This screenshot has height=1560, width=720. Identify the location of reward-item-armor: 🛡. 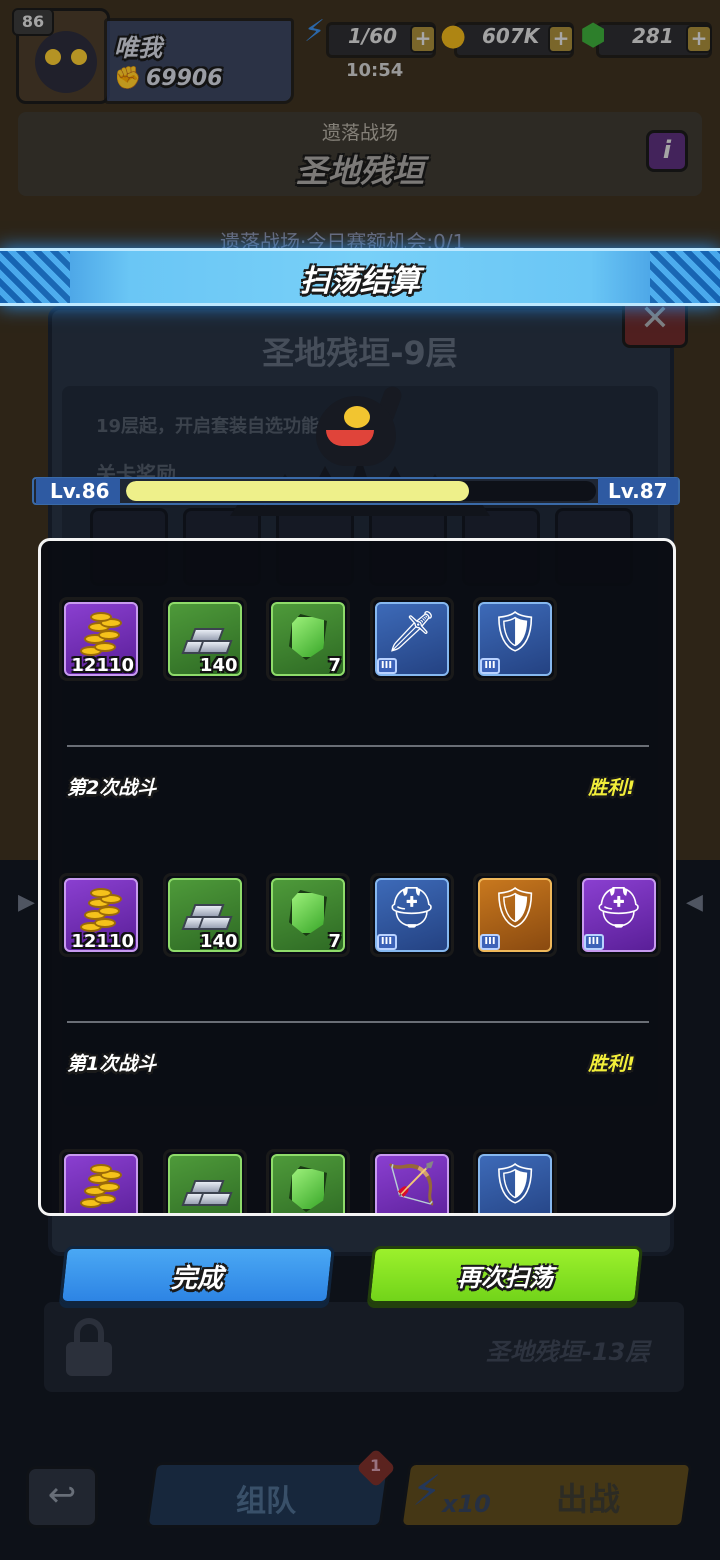
(515, 1181).